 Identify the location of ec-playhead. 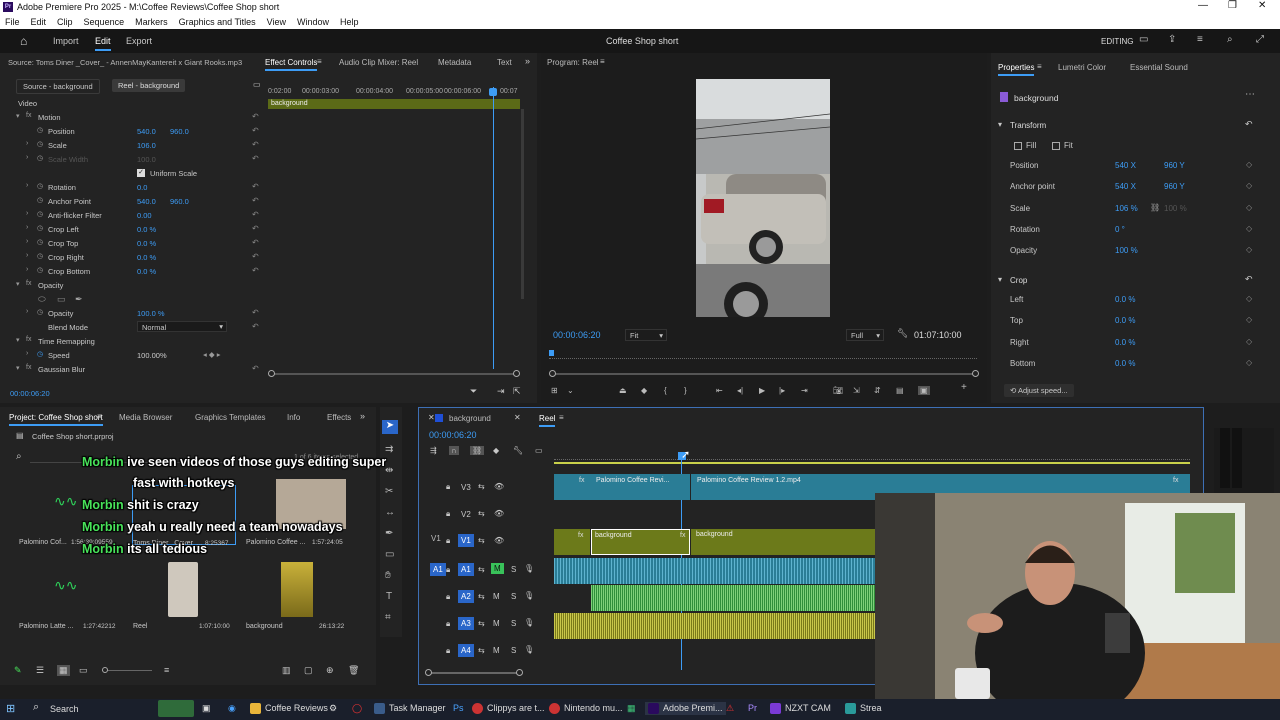
(493, 228).